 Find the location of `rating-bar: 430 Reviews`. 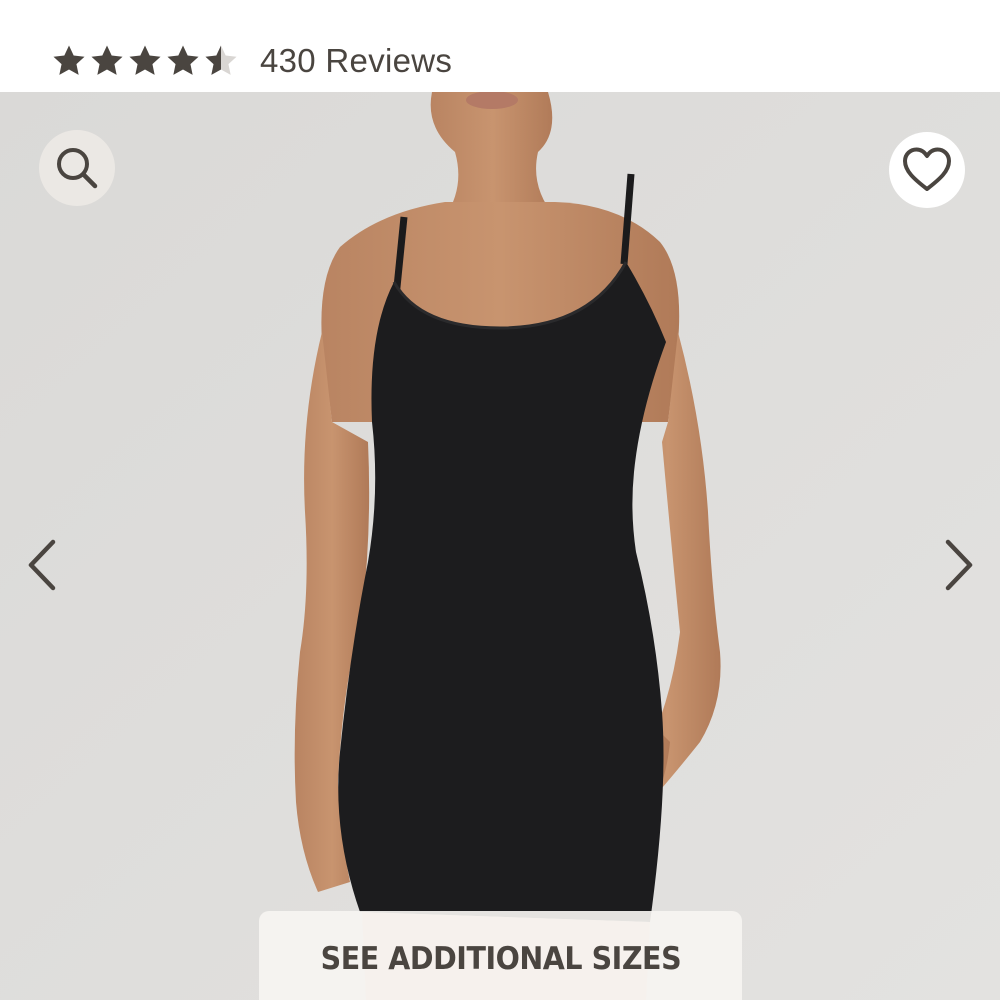

rating-bar: 430 Reviews is located at coordinates (500, 46).